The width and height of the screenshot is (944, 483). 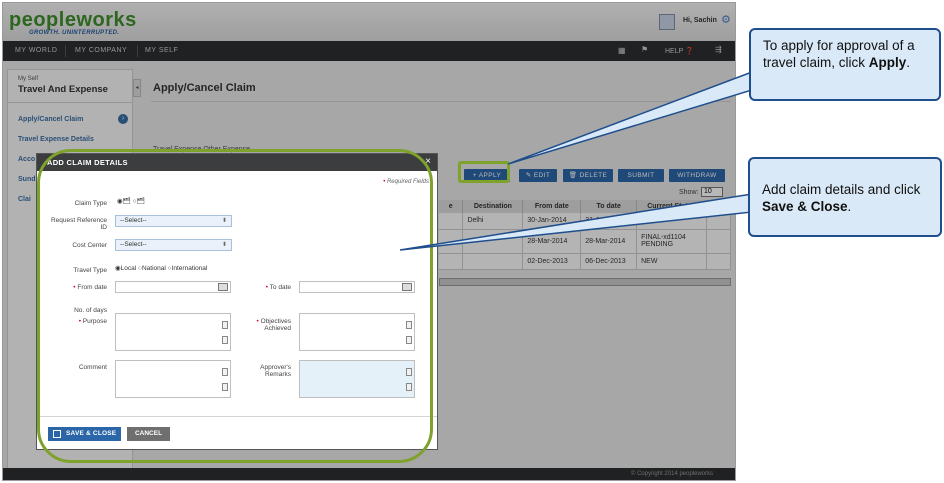 What do you see at coordinates (841, 189) in the screenshot?
I see `callout-add-text: Add claim details and click` at bounding box center [841, 189].